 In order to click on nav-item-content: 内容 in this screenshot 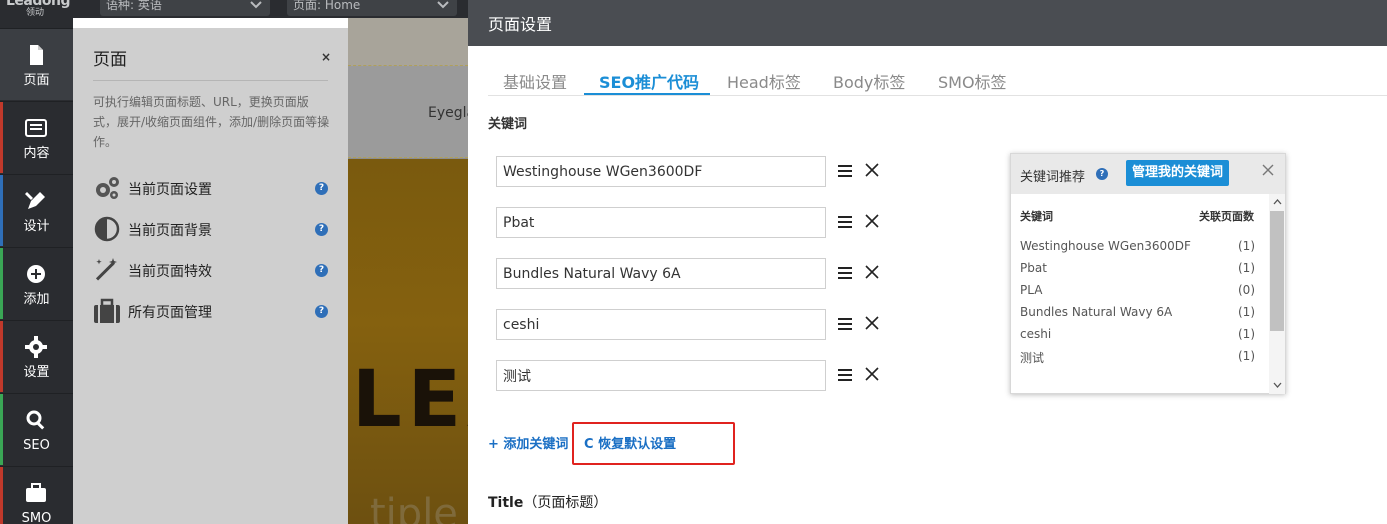, I will do `click(36, 137)`.